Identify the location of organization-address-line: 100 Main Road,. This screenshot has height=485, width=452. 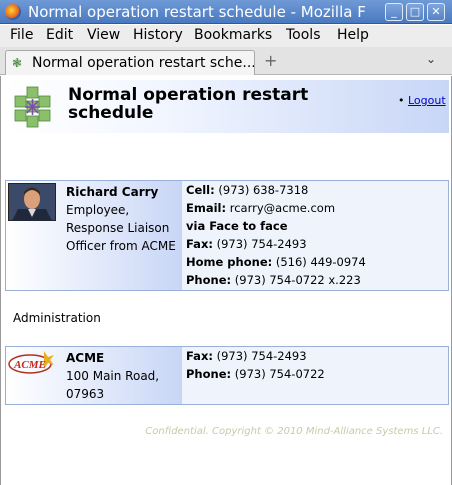
(113, 376).